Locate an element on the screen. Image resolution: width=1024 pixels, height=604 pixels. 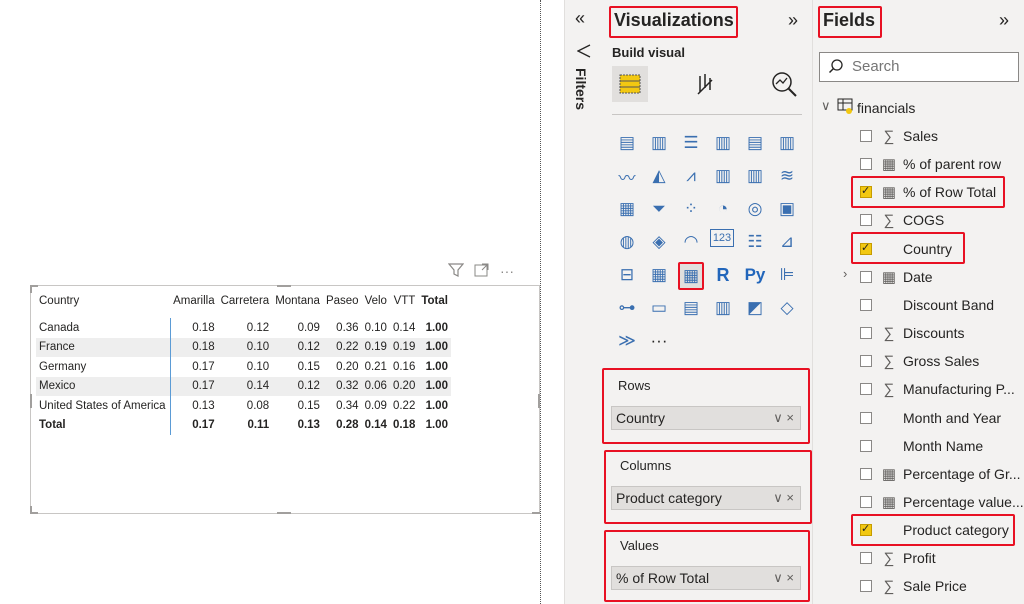
filled-map-icon: ◈ is located at coordinates (659, 242).